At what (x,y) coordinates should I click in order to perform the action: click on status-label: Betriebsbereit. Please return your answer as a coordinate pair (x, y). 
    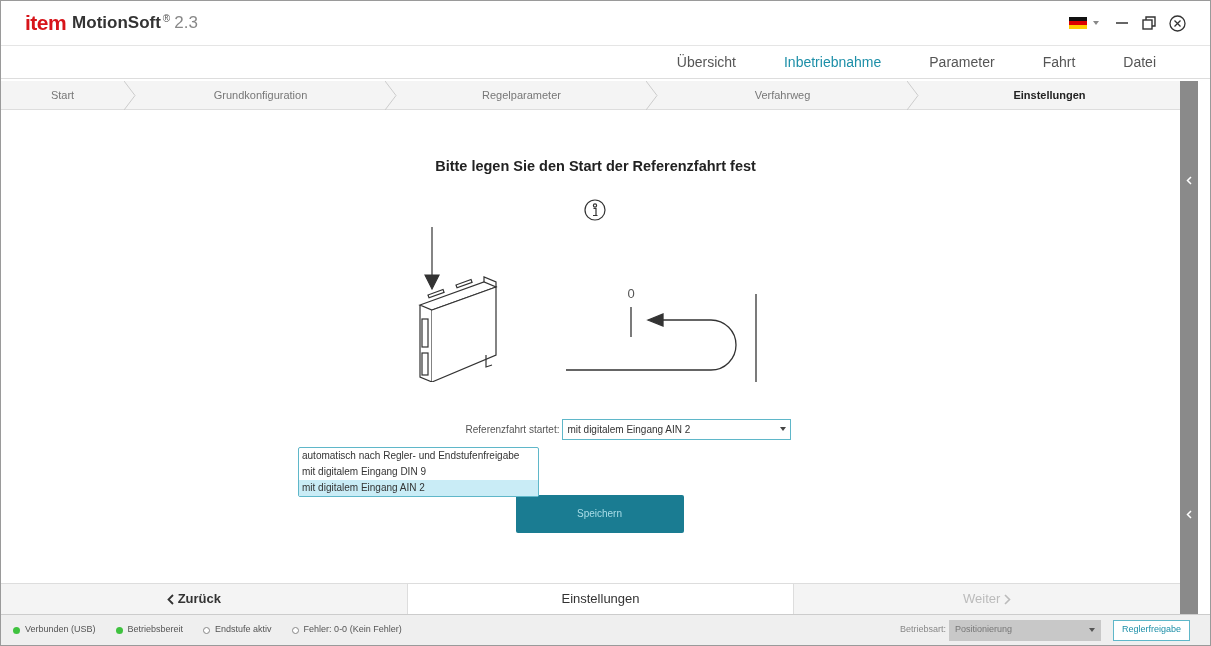
    Looking at the image, I should click on (155, 630).